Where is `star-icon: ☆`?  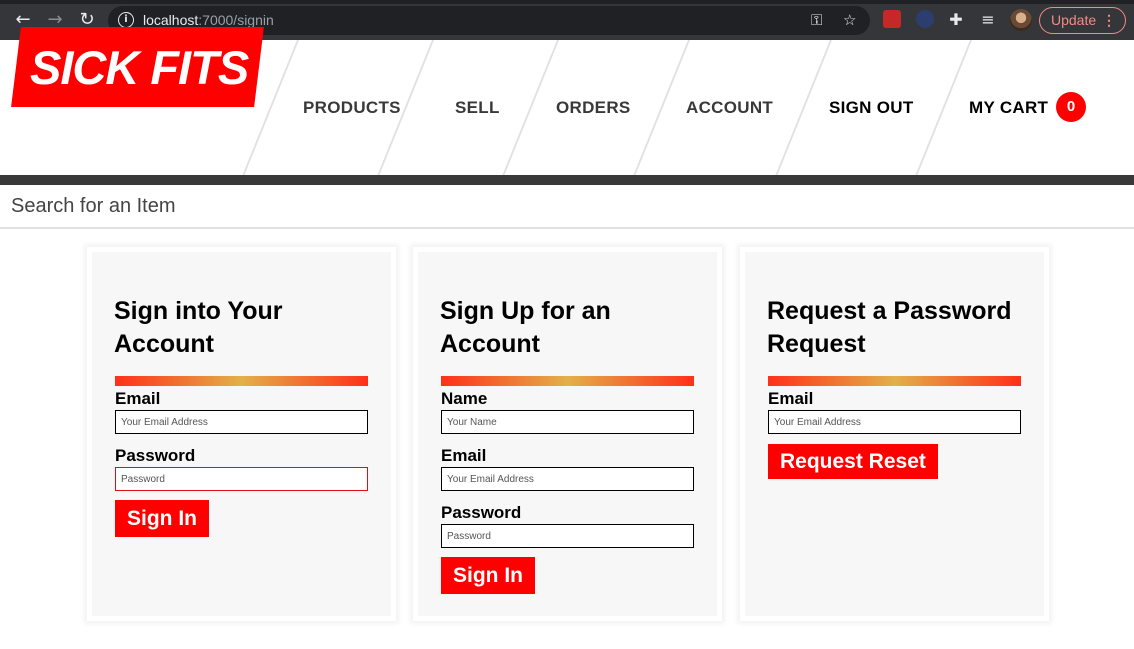 star-icon: ☆ is located at coordinates (849, 20).